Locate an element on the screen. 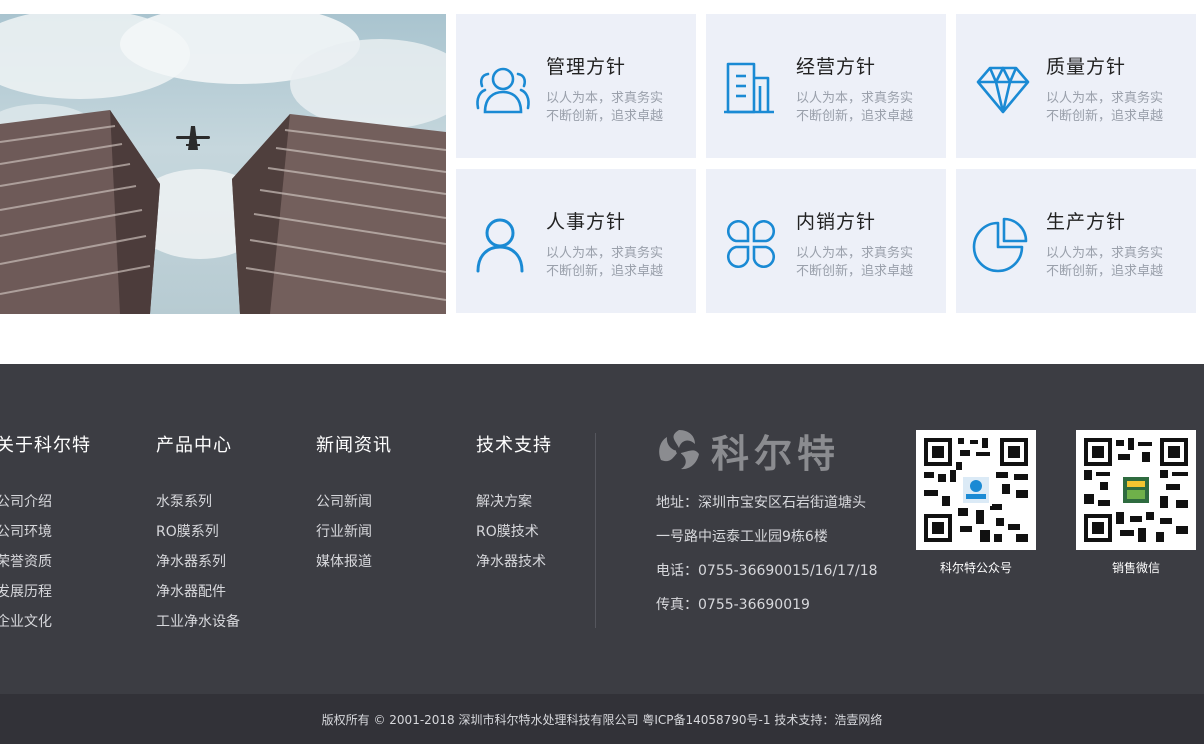 This screenshot has width=1204, height=744. footer-link: 公司新闻 is located at coordinates (344, 509).